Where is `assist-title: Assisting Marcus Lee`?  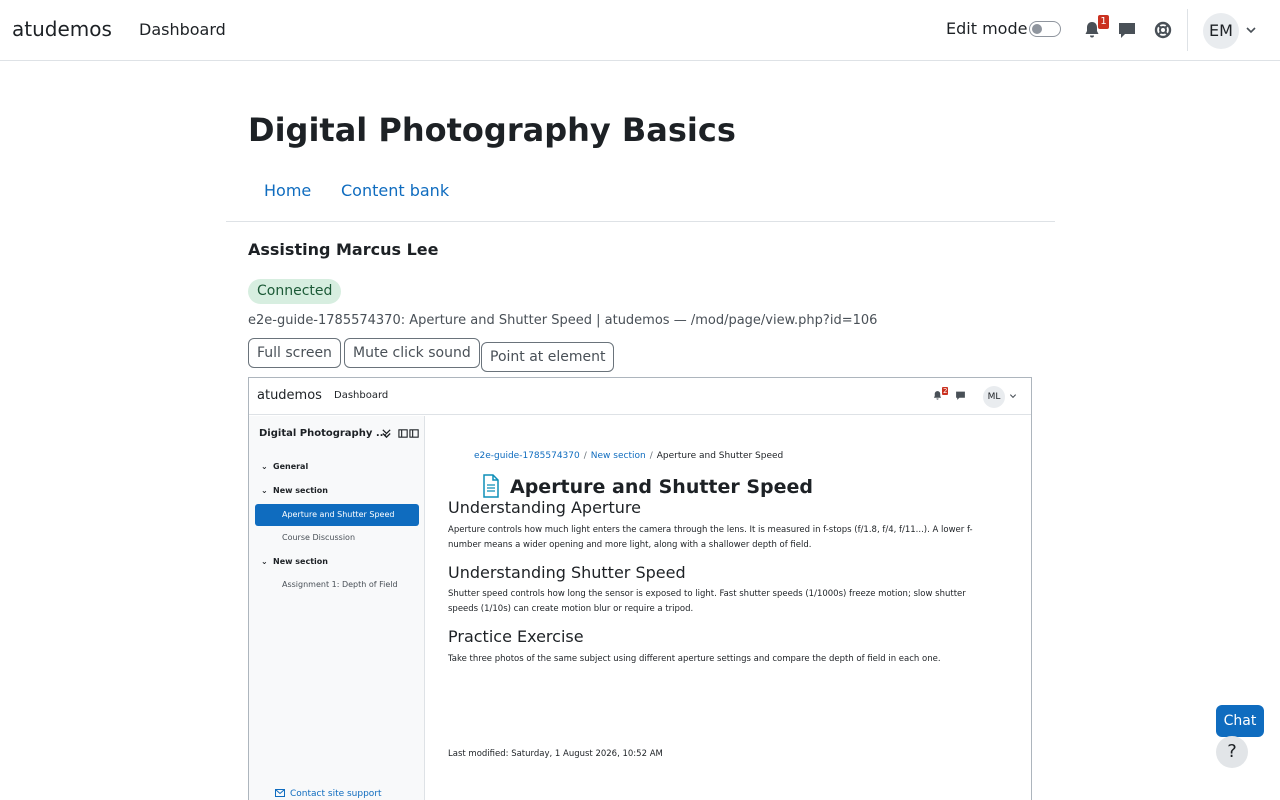 assist-title: Assisting Marcus Lee is located at coordinates (343, 249).